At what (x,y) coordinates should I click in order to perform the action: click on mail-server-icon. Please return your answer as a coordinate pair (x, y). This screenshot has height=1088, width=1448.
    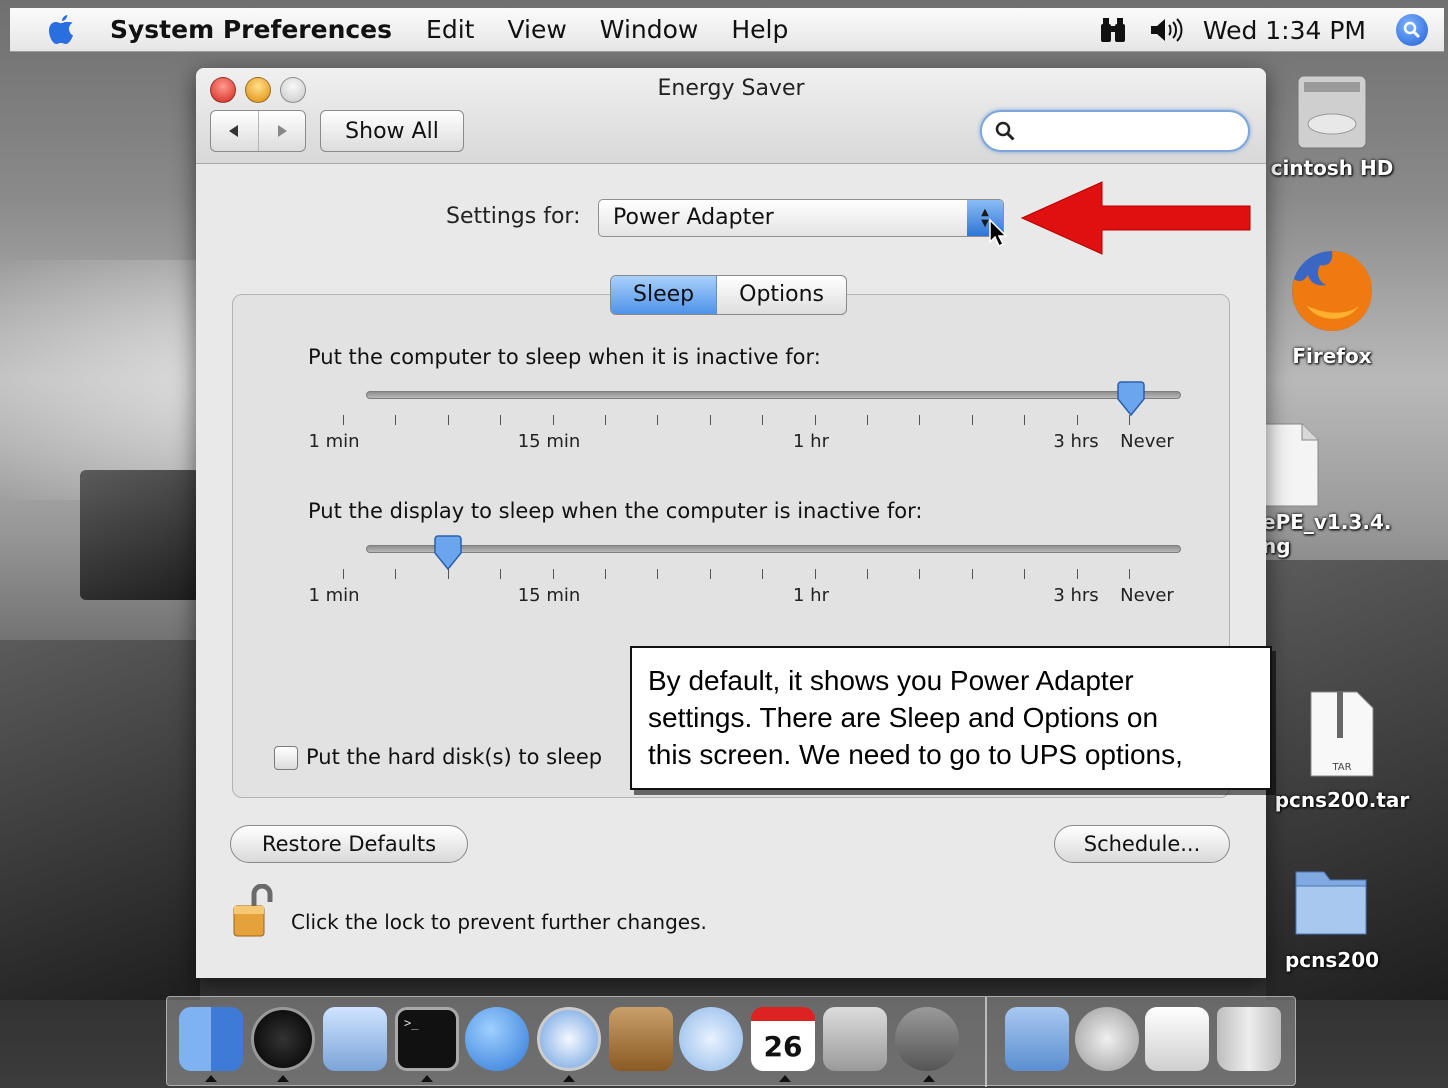
    Looking at the image, I should click on (1107, 1039).